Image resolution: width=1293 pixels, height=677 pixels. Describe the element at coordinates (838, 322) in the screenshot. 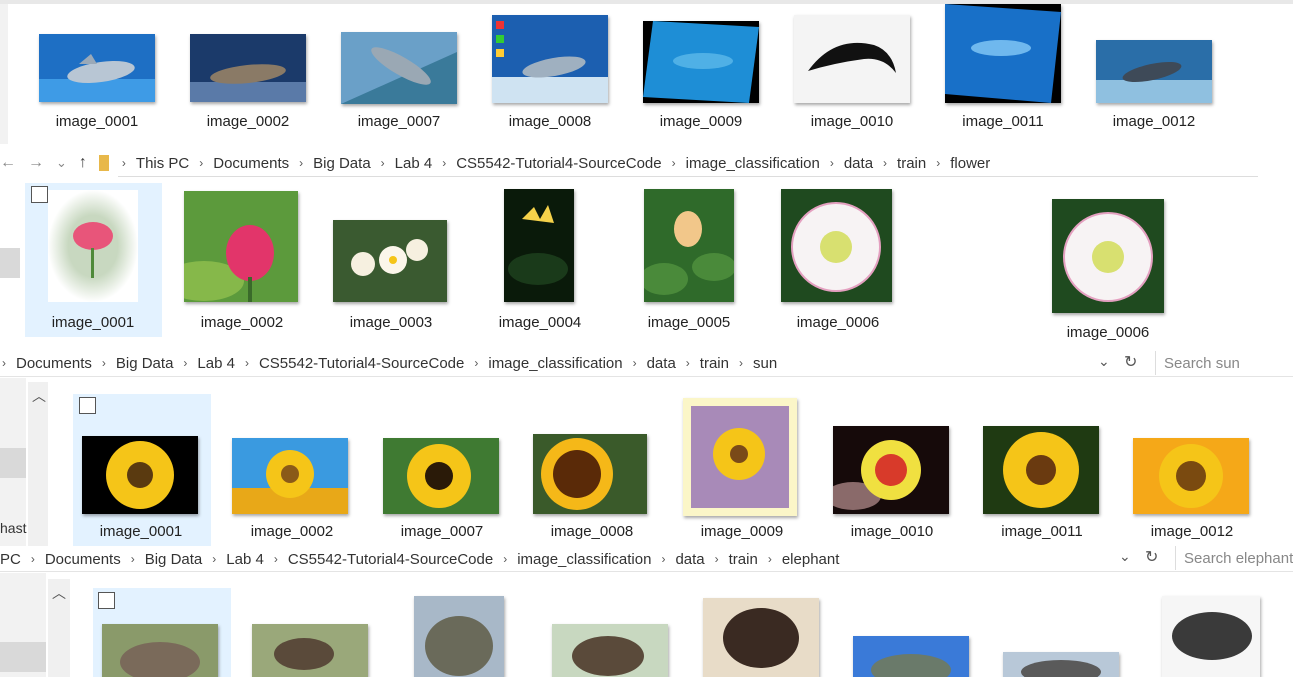

I see `flower-caption-6: image_0006` at that location.